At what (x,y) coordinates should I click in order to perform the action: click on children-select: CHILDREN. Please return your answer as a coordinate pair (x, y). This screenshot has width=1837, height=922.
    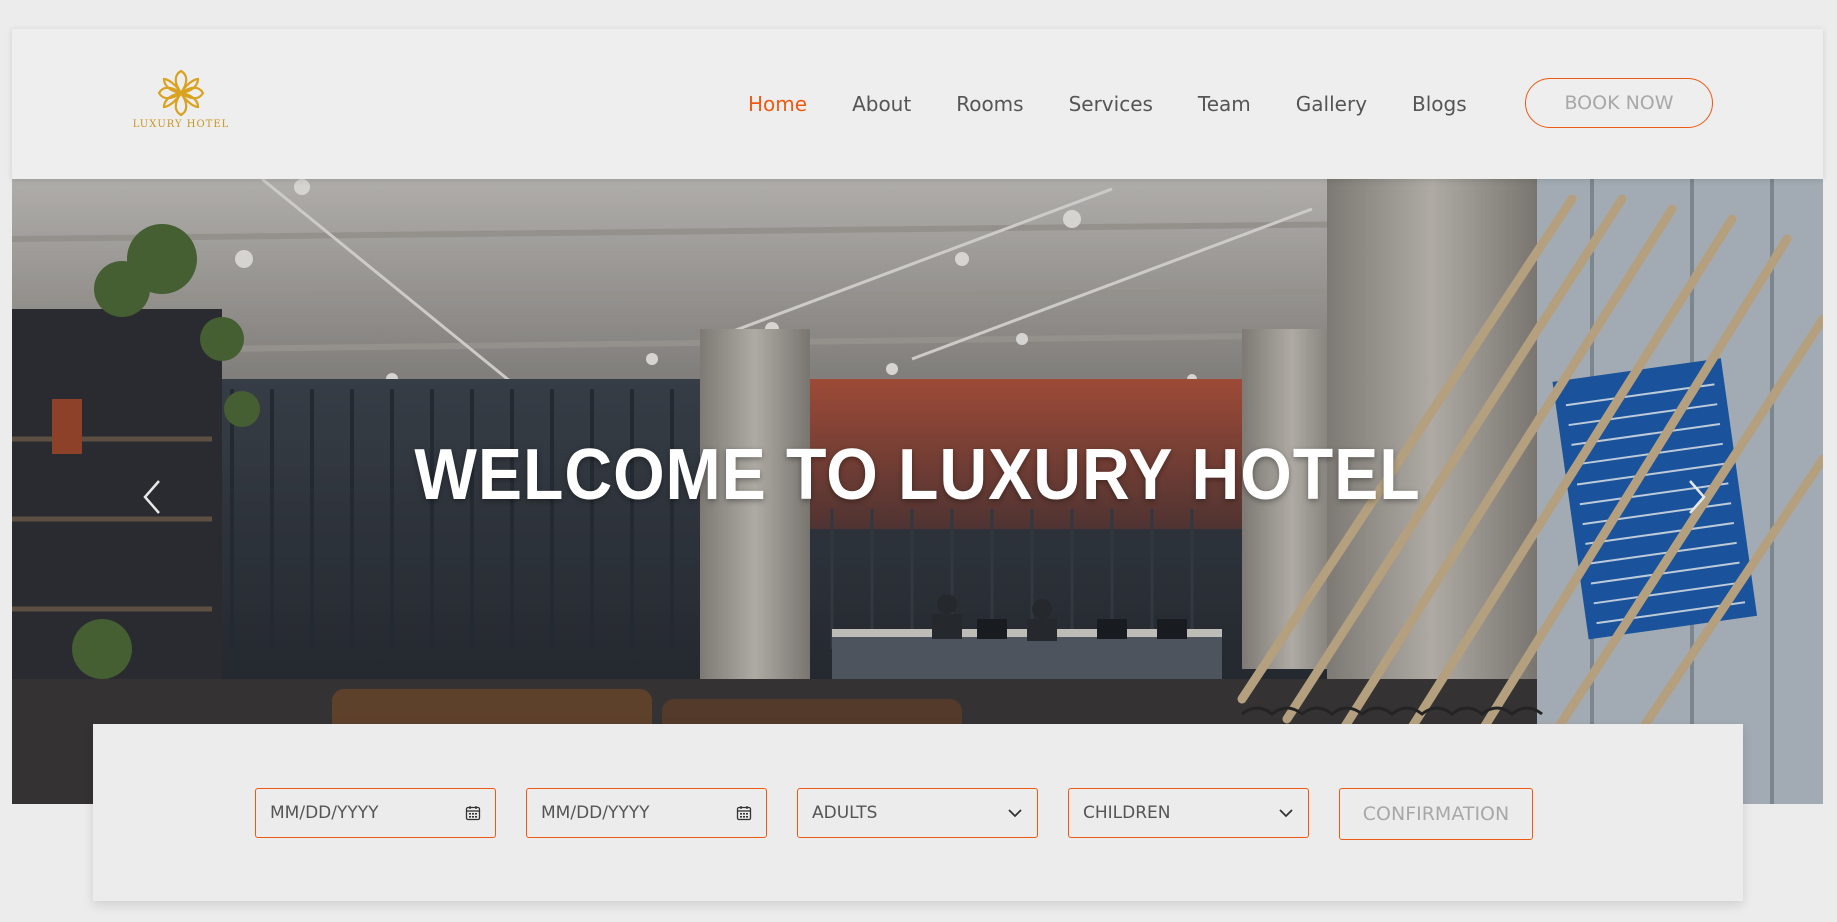
    Looking at the image, I should click on (1188, 813).